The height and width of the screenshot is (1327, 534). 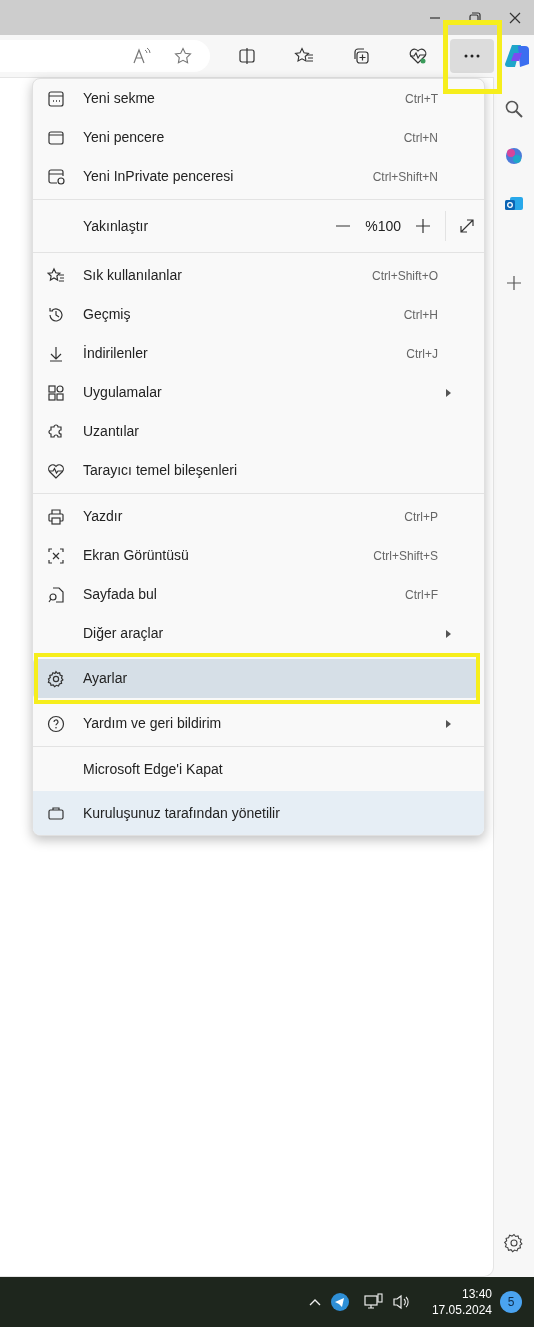 What do you see at coordinates (56, 516) in the screenshot?
I see `printer-icon` at bounding box center [56, 516].